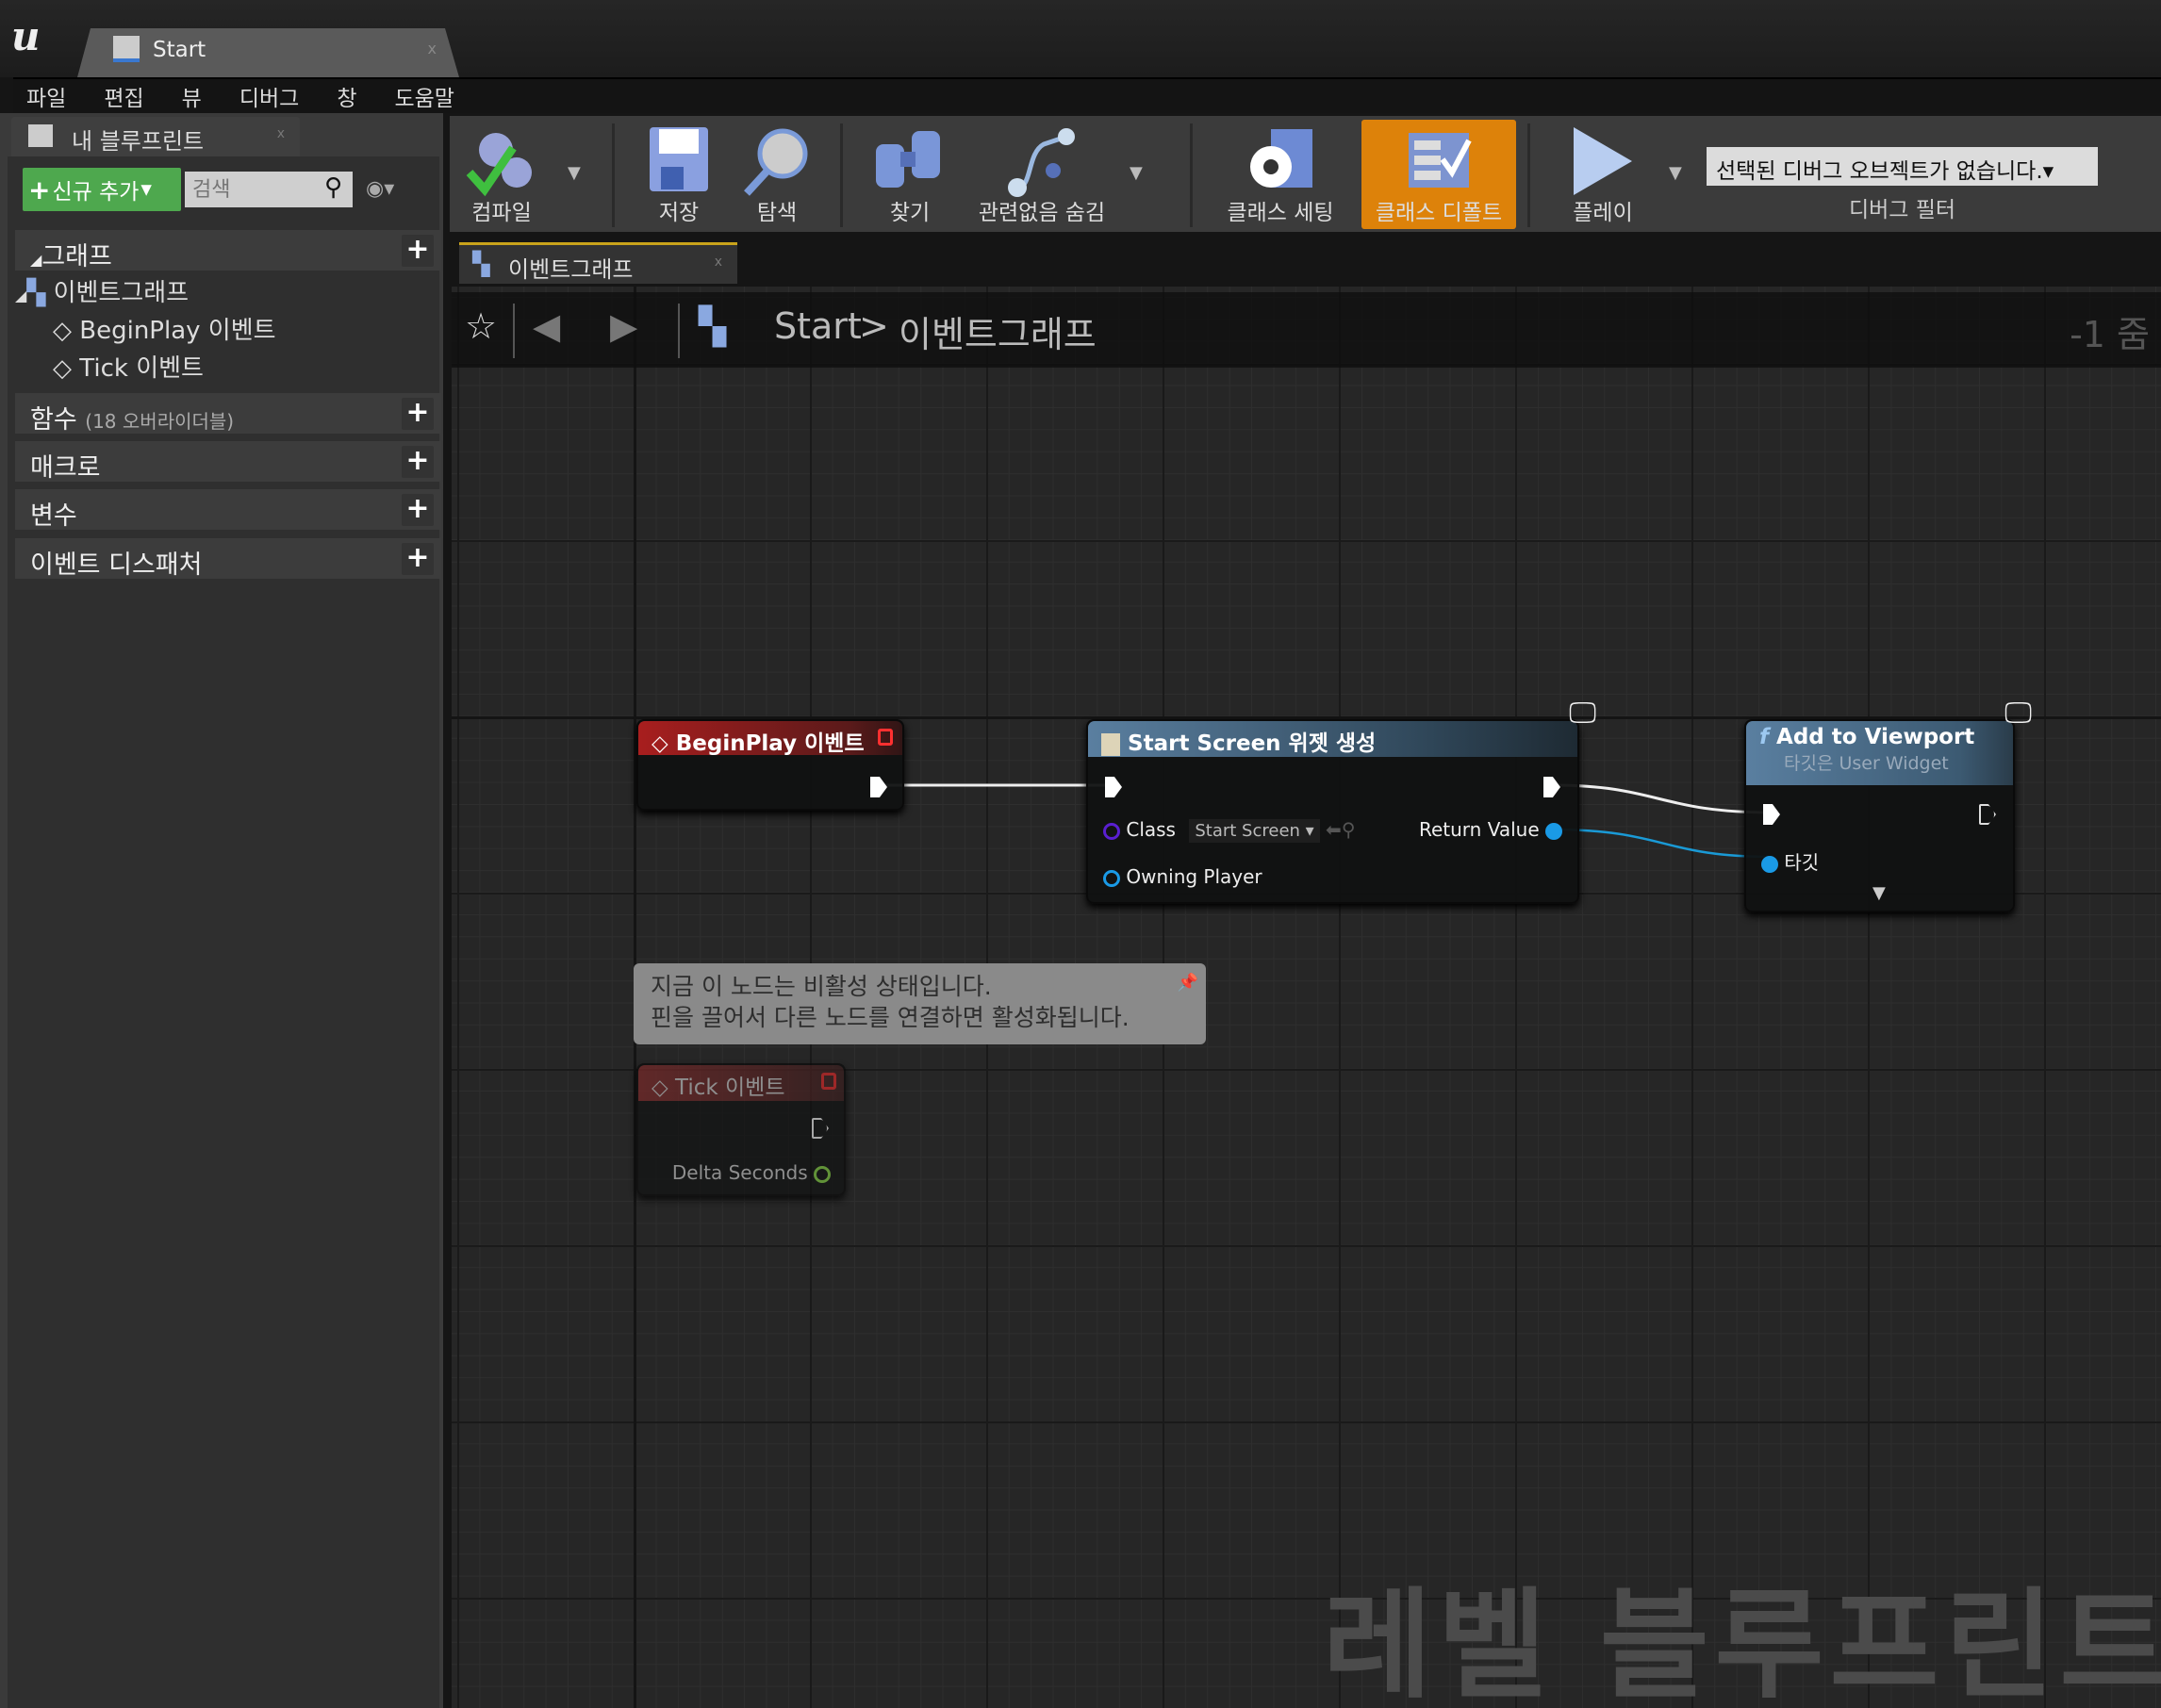 The height and width of the screenshot is (1708, 2161). What do you see at coordinates (1349, 829) in the screenshot?
I see `browse-icon: ⚲` at bounding box center [1349, 829].